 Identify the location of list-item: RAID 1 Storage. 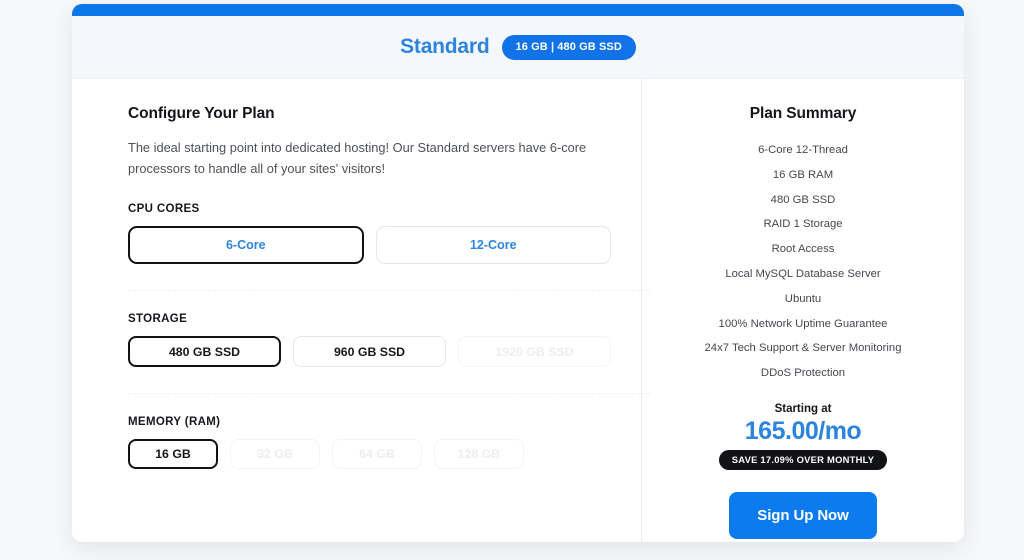
(803, 224).